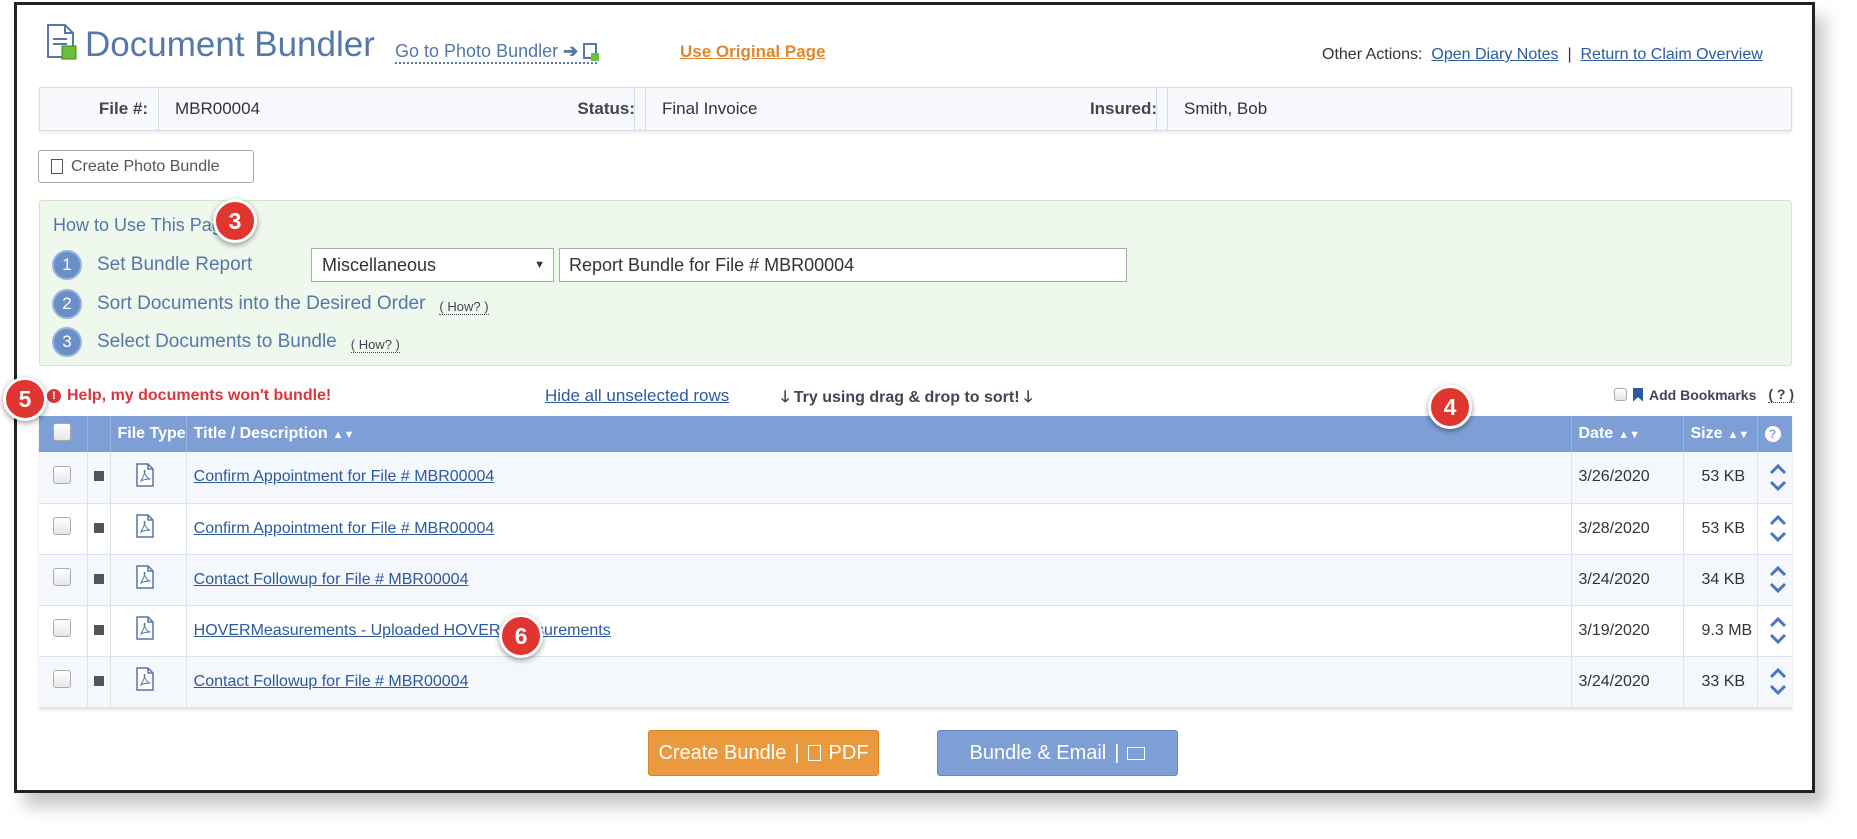 The width and height of the screenshot is (1857, 839). What do you see at coordinates (1057, 753) in the screenshot?
I see `bundle-email-button: Bundle & Email |` at bounding box center [1057, 753].